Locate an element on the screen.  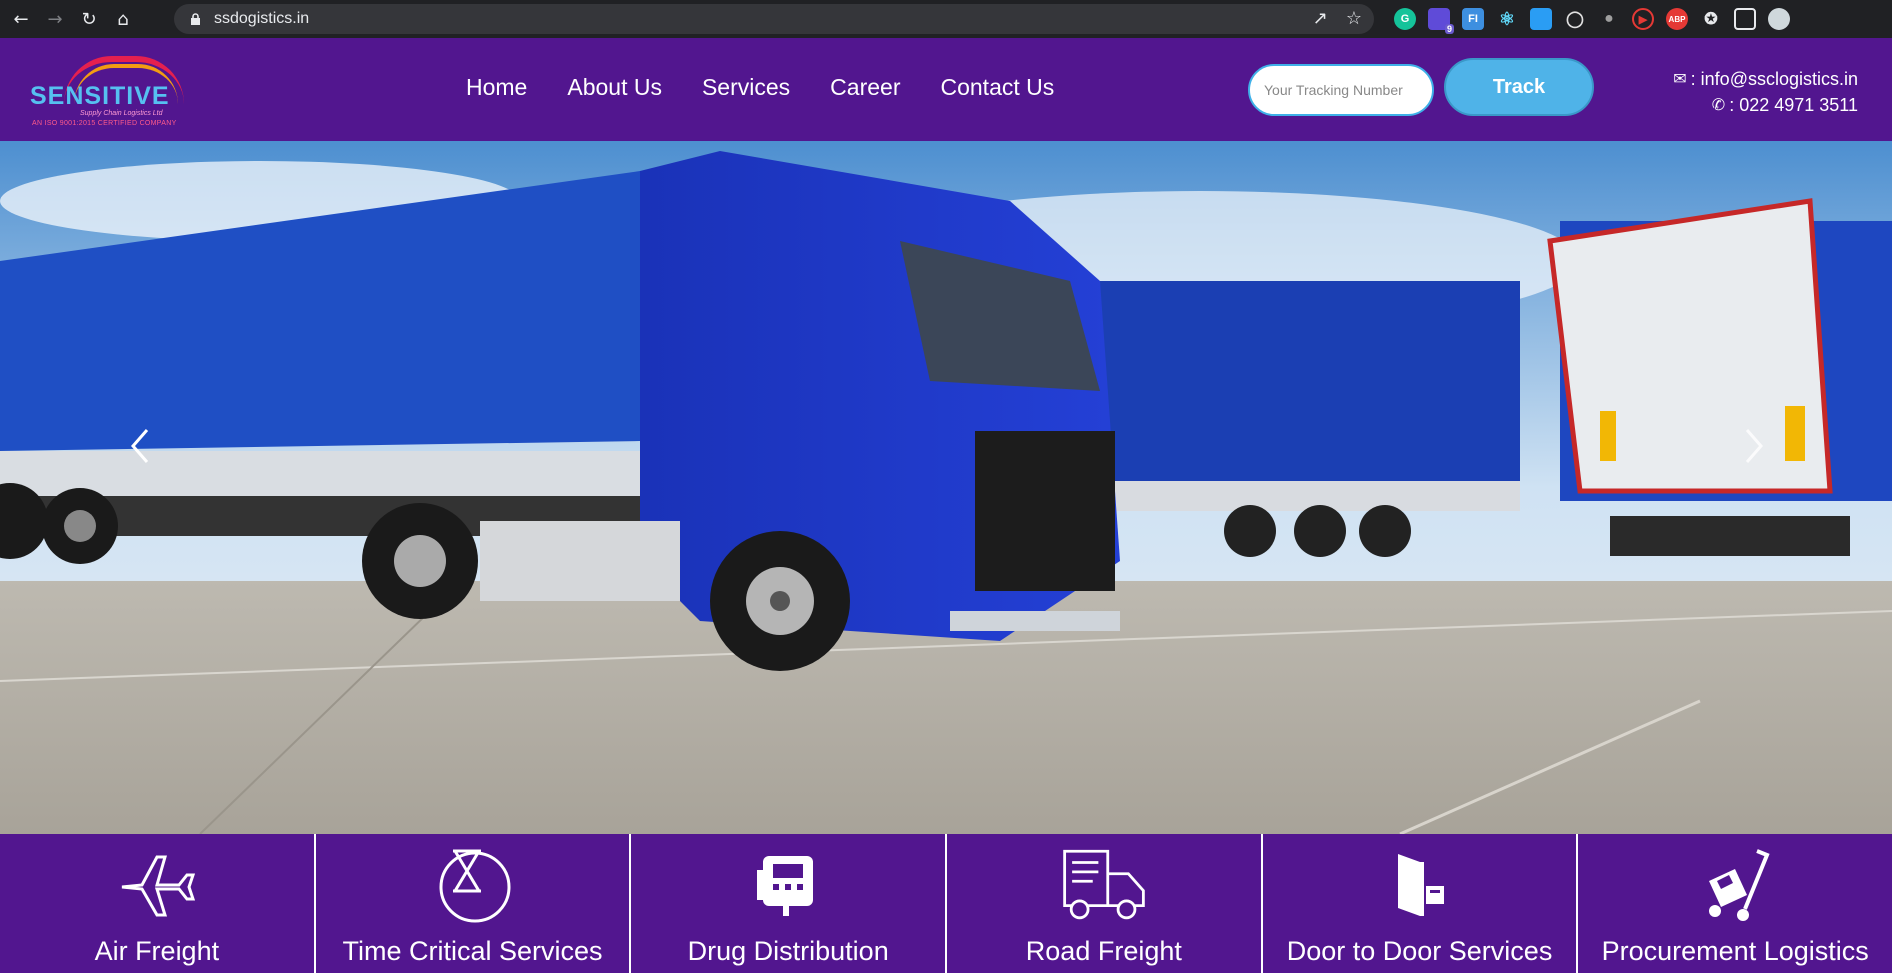
chevron-left-icon is located at coordinates (140, 446).